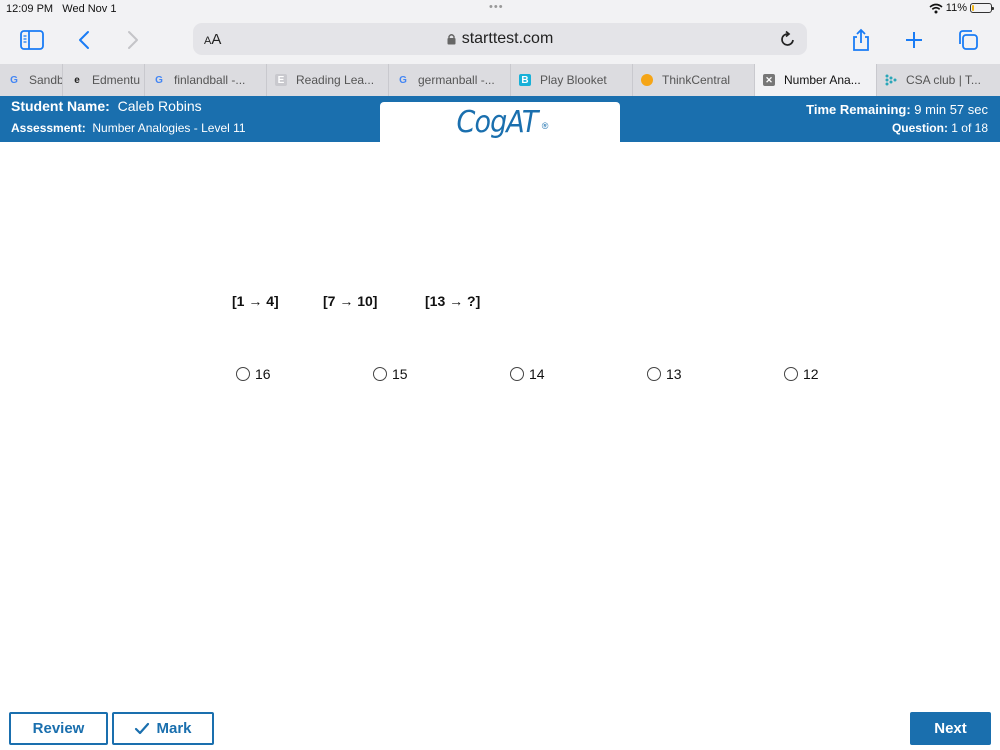  What do you see at coordinates (861, 40) in the screenshot?
I see `share-icon` at bounding box center [861, 40].